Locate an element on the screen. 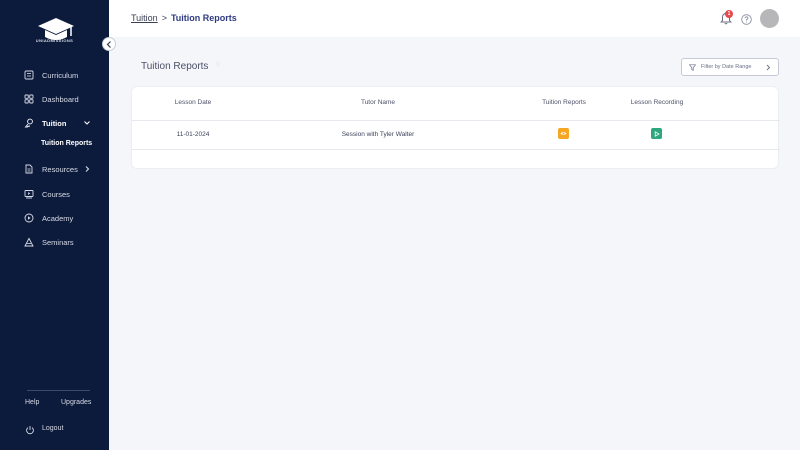 Image resolution: width=800 pixels, height=450 pixels. star-icon: ☆ is located at coordinates (218, 64).